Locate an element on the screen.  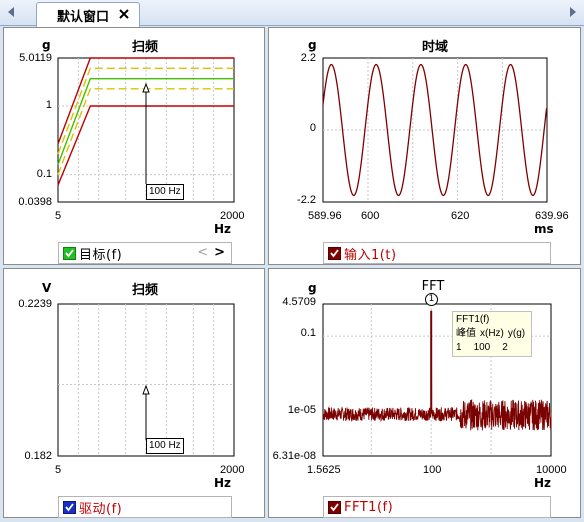
peak-marker-label: 1 is located at coordinates (431, 299).